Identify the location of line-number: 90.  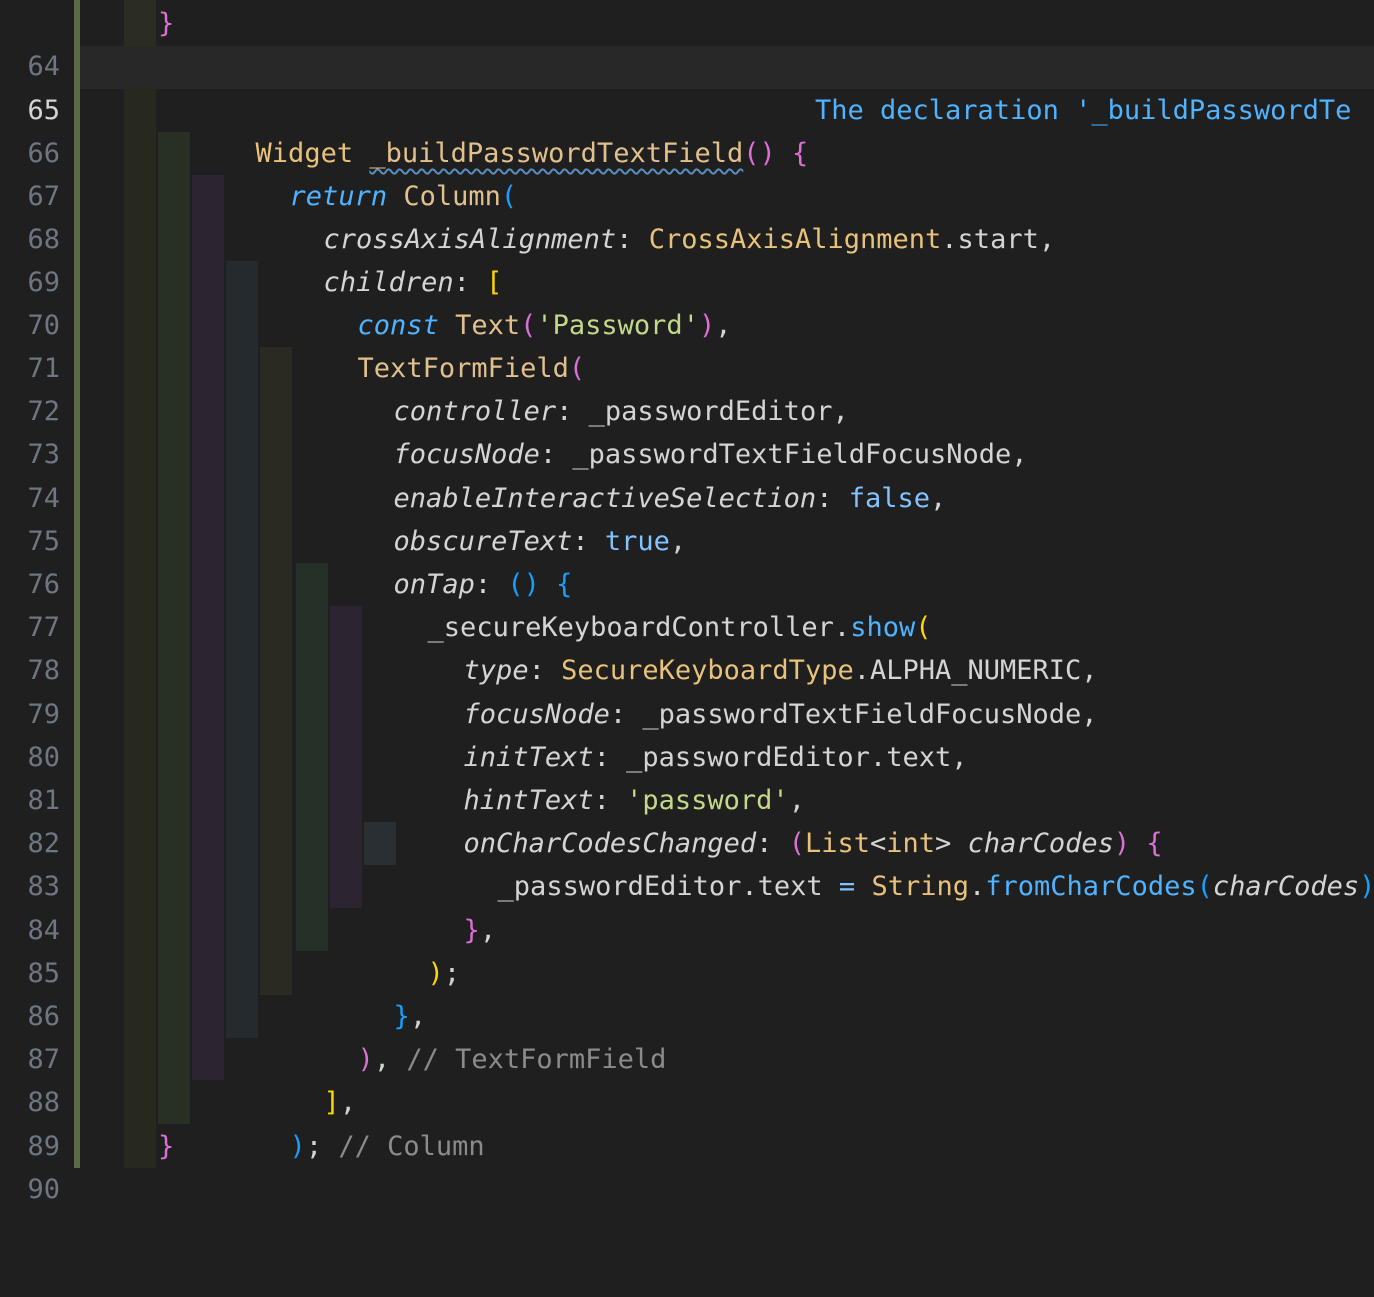
(43, 1189).